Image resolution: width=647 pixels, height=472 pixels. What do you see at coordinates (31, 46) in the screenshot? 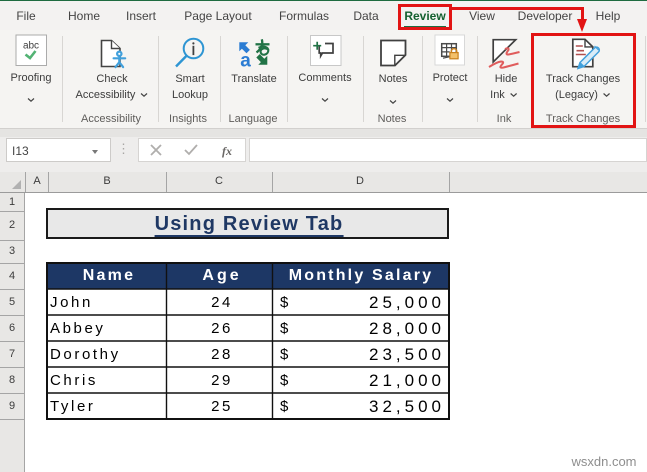
I see `svg-text: abc` at bounding box center [31, 46].